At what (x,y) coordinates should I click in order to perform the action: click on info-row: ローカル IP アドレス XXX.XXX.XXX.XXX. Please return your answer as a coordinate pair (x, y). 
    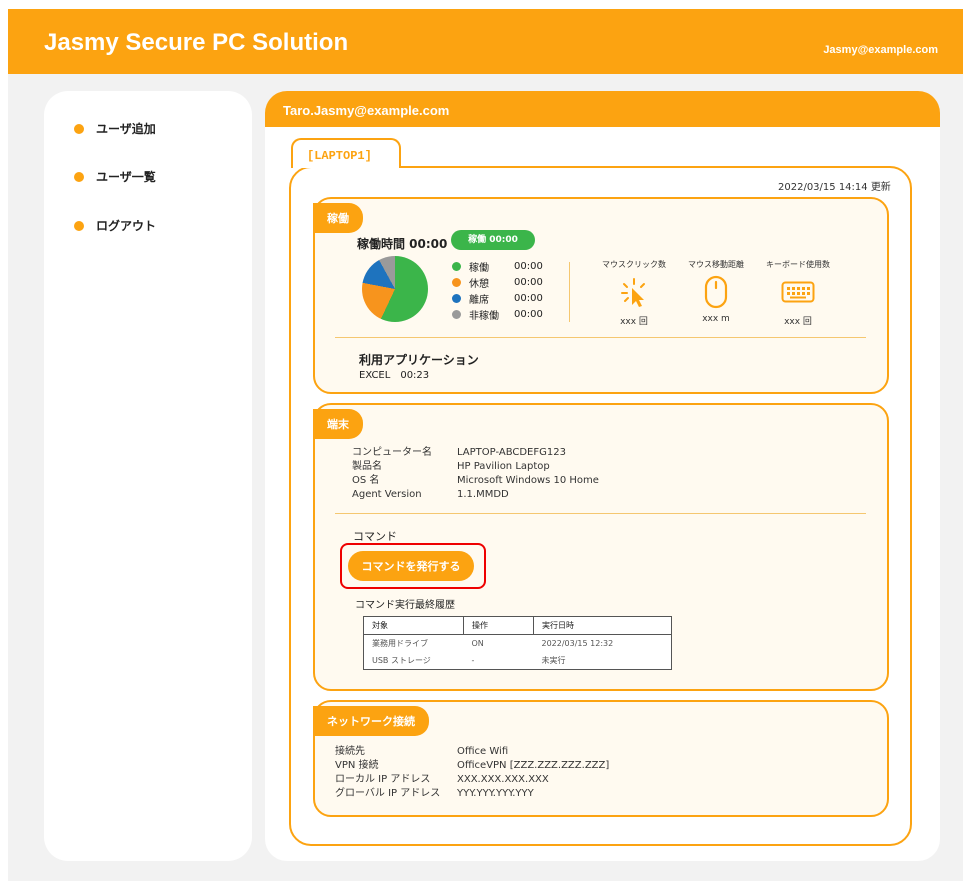
    Looking at the image, I should click on (472, 780).